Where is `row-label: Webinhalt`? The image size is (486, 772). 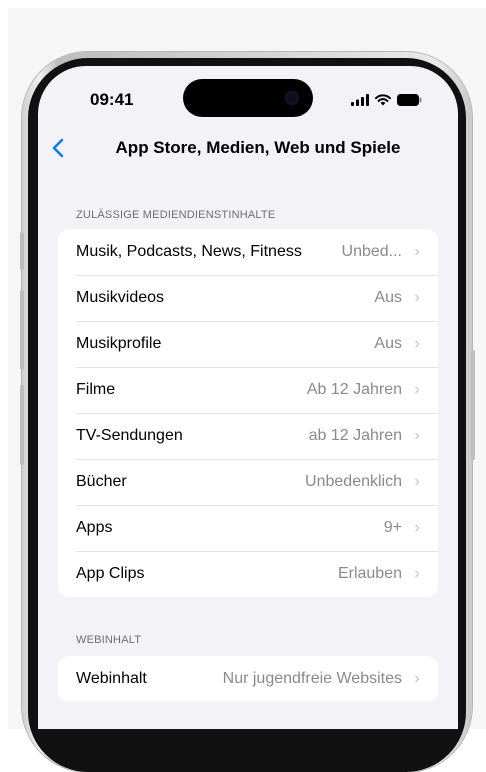
row-label: Webinhalt is located at coordinates (111, 678).